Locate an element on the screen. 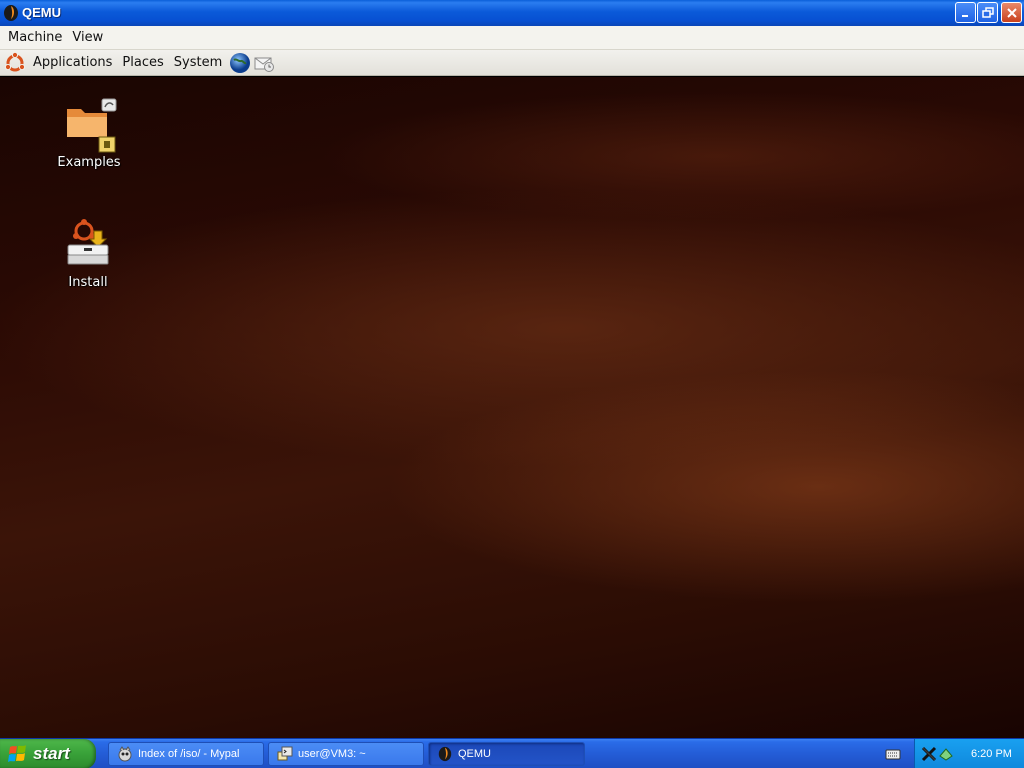 The height and width of the screenshot is (768, 1024). taskbar-button-qemu: QEMU is located at coordinates (506, 754).